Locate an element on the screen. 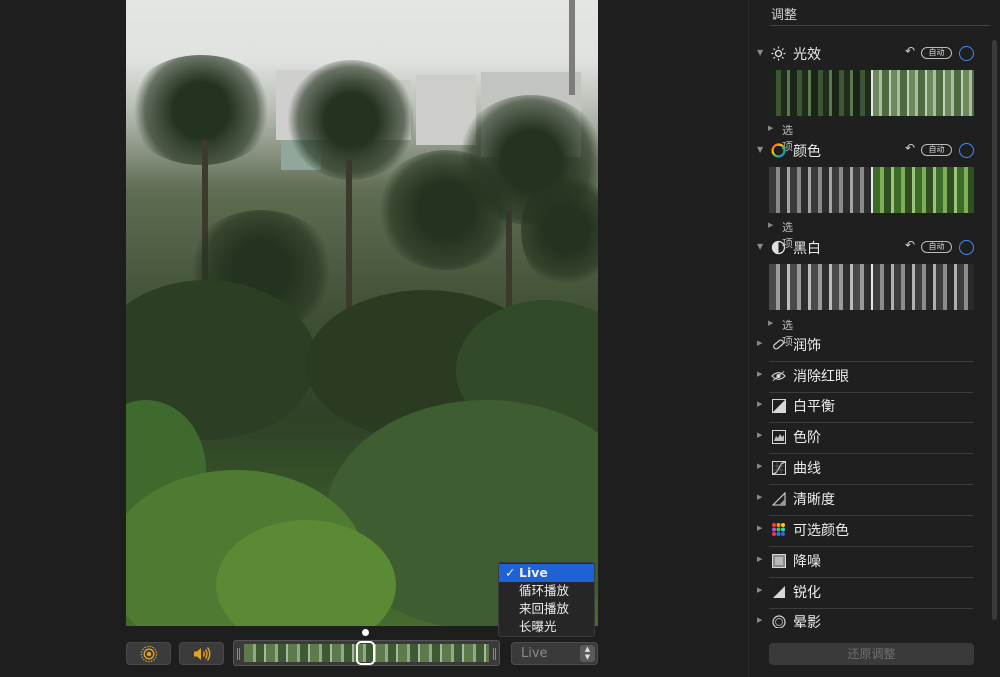 Image resolution: width=1000 pixels, height=677 pixels. panel-scrollbar is located at coordinates (994, 330).